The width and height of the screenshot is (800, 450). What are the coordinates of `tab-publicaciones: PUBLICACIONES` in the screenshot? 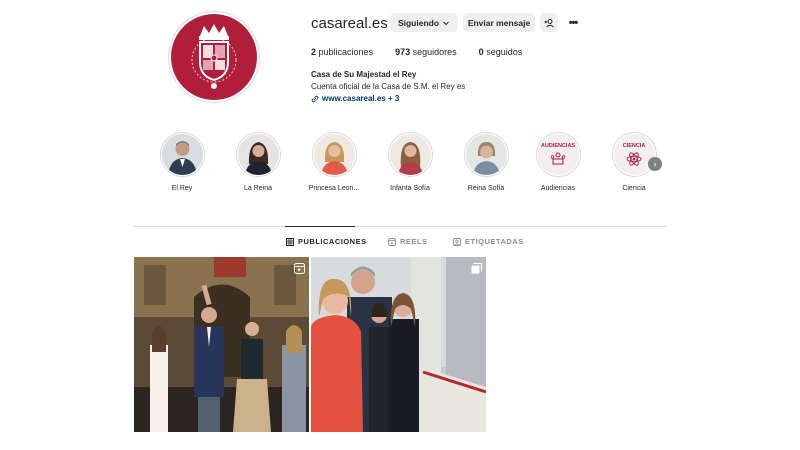 It's located at (326, 241).